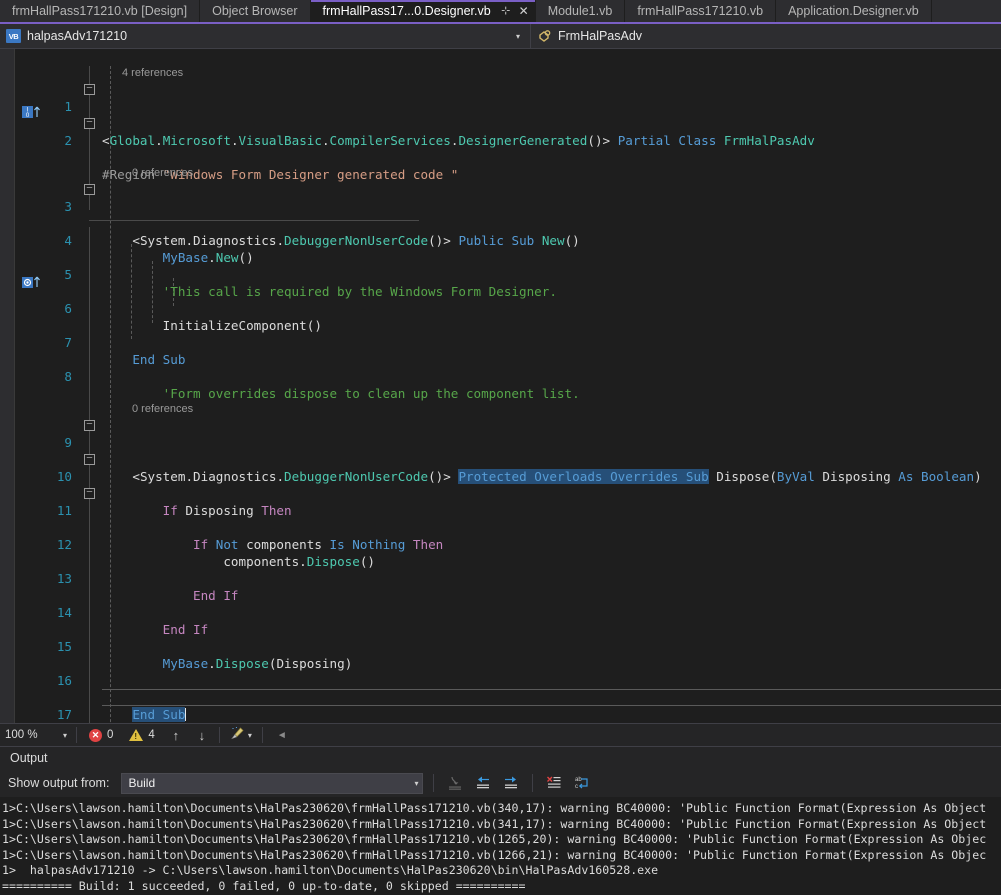 The width and height of the screenshot is (1001, 895). What do you see at coordinates (68, 106) in the screenshot?
I see `line-number: 1` at bounding box center [68, 106].